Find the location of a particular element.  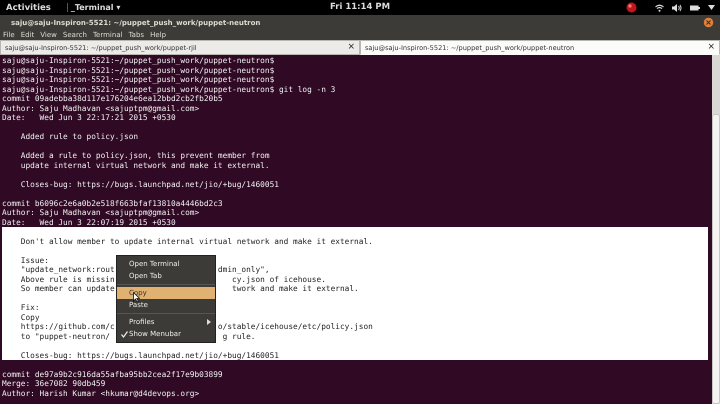

caret-icon is located at coordinates (711, 7).